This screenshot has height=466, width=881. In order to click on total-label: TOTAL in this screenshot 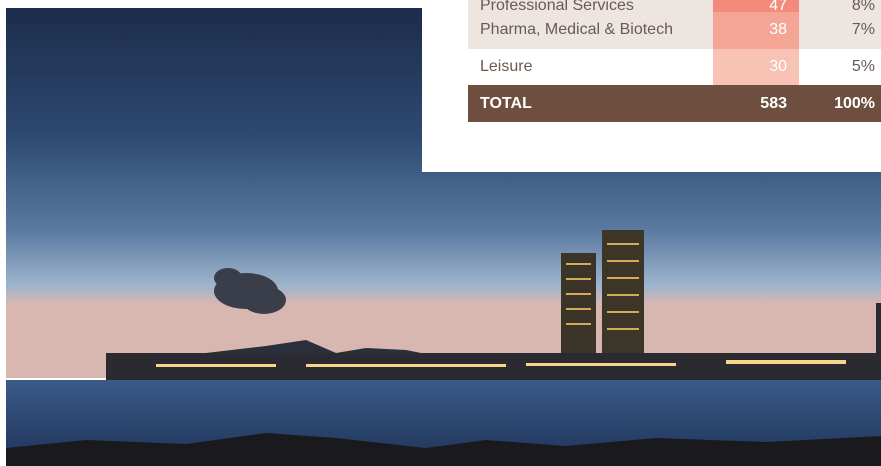, I will do `click(506, 103)`.